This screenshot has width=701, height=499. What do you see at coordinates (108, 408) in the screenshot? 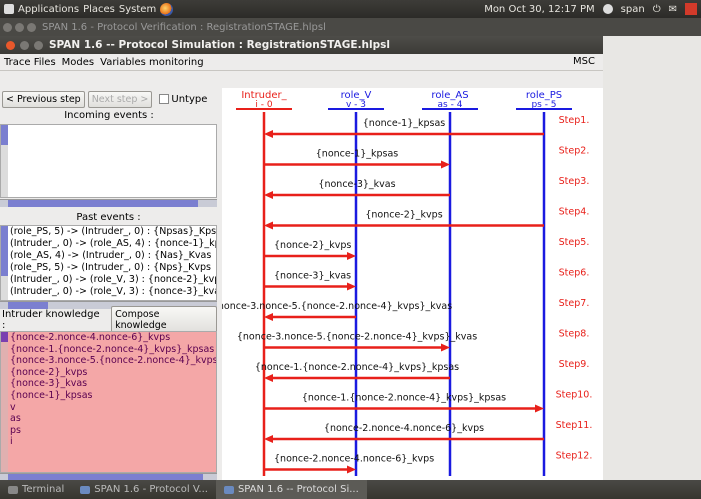
I see `knowledge-item: v` at bounding box center [108, 408].